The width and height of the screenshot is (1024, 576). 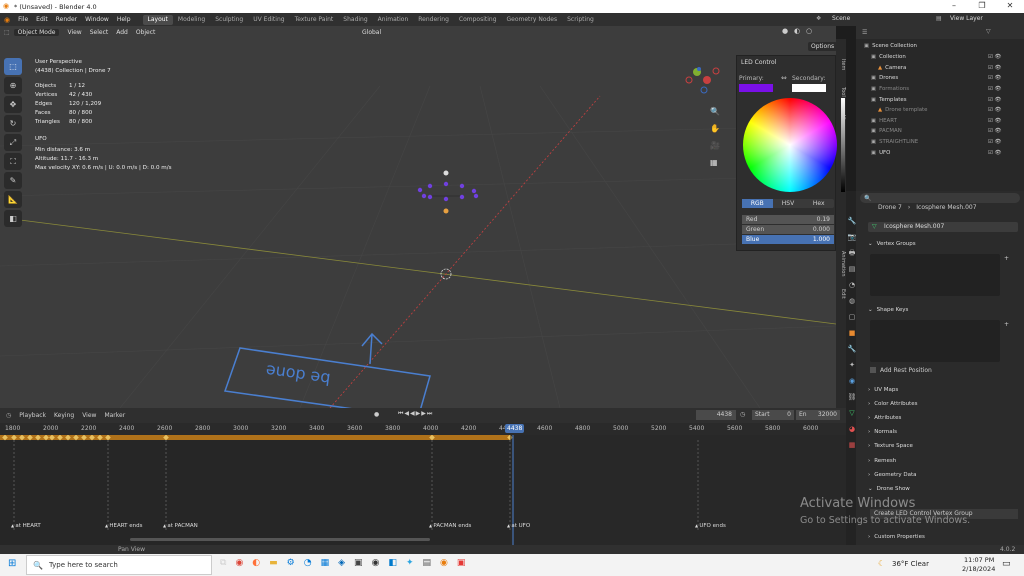 I want to click on rotate-tool-icon: ↻, so click(x=13, y=123).